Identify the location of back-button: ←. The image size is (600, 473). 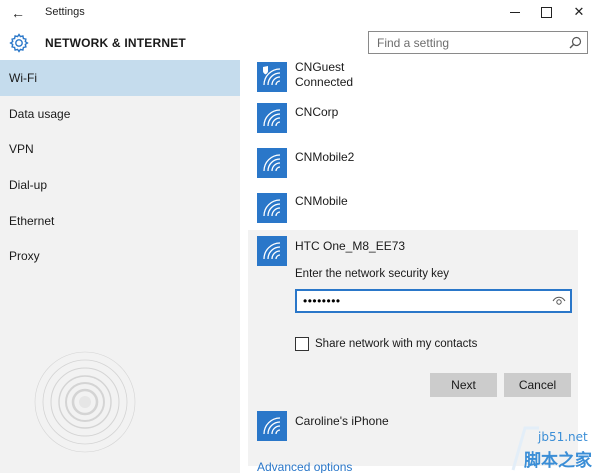
(18, 13).